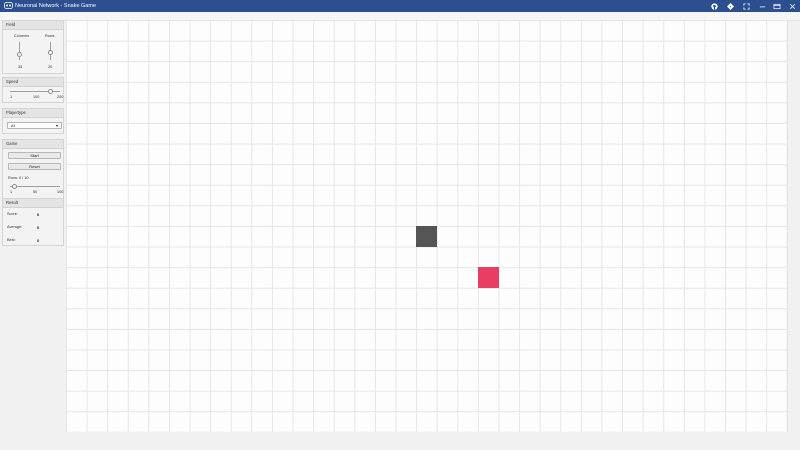 This screenshot has height=450, width=800. Describe the element at coordinates (33, 121) in the screenshot. I see `playertype-panel: Playertype AI ▾` at that location.